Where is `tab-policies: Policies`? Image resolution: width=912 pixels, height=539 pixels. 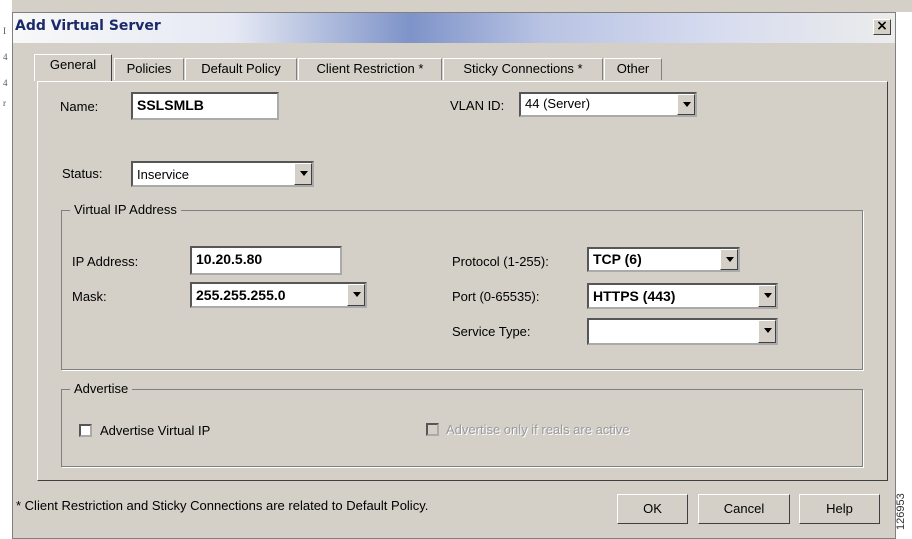
tab-policies: Policies is located at coordinates (149, 69).